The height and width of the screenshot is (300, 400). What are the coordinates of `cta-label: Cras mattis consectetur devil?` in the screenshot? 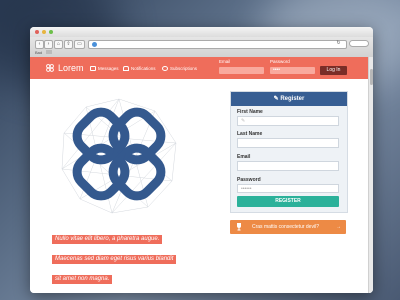 It's located at (285, 227).